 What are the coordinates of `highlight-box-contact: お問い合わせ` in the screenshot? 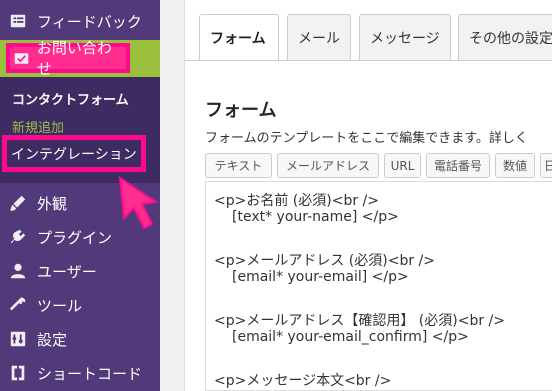 It's located at (68, 58).